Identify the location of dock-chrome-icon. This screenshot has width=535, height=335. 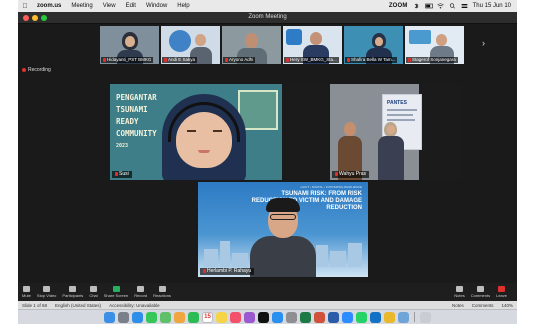
(389, 317).